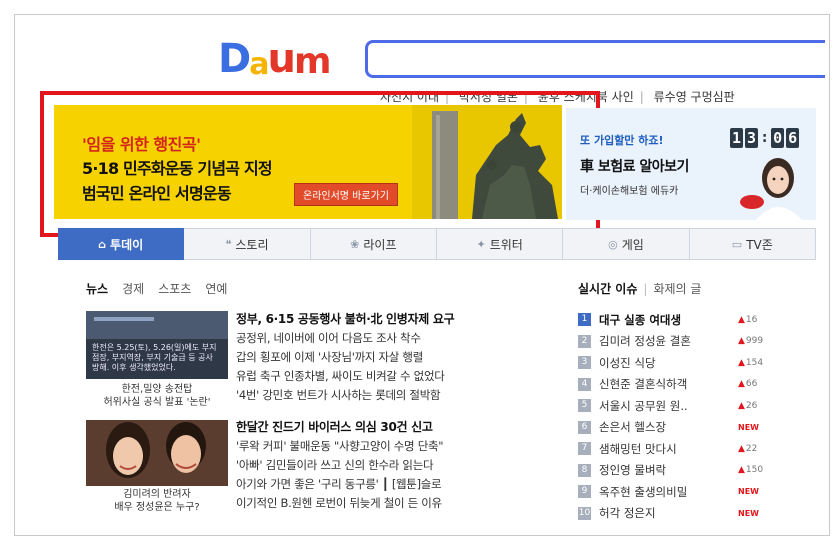 This screenshot has width=837, height=544. What do you see at coordinates (127, 244) in the screenshot?
I see `tab-label: 투데이` at bounding box center [127, 244].